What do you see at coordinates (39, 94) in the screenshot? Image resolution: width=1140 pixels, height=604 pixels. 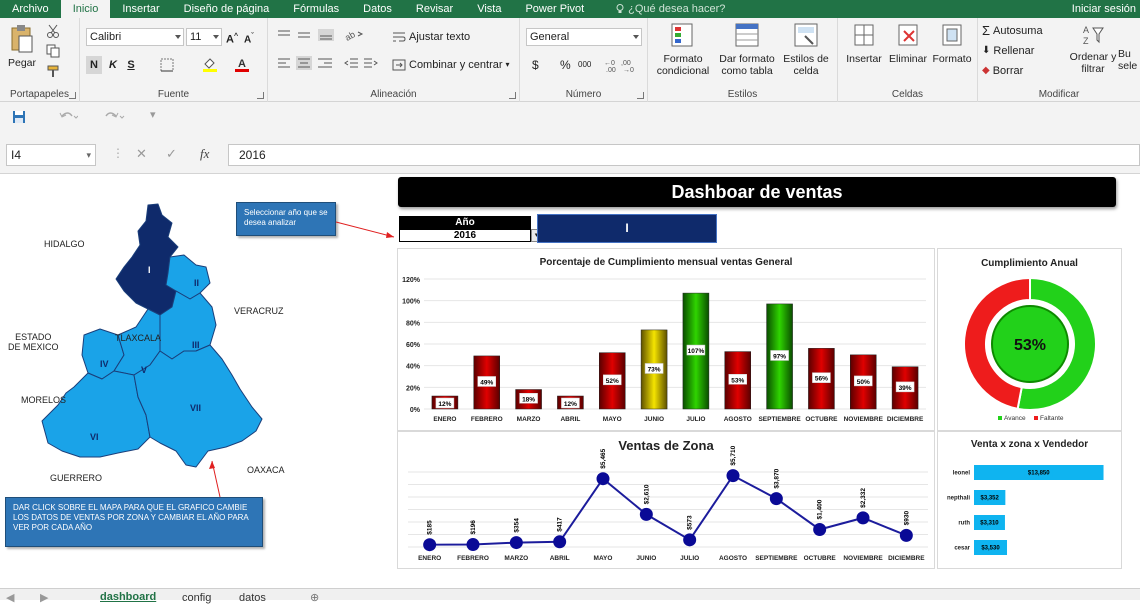 I see `group-label-portapapeles: Portapapeles` at bounding box center [39, 94].